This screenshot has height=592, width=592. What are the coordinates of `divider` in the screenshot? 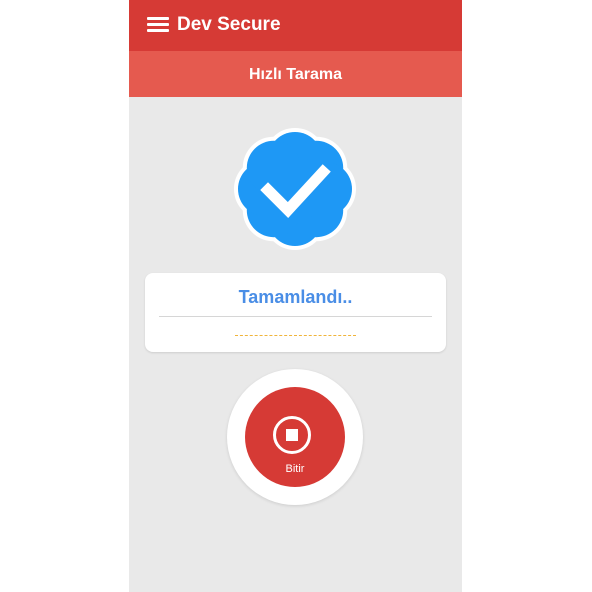 It's located at (295, 316).